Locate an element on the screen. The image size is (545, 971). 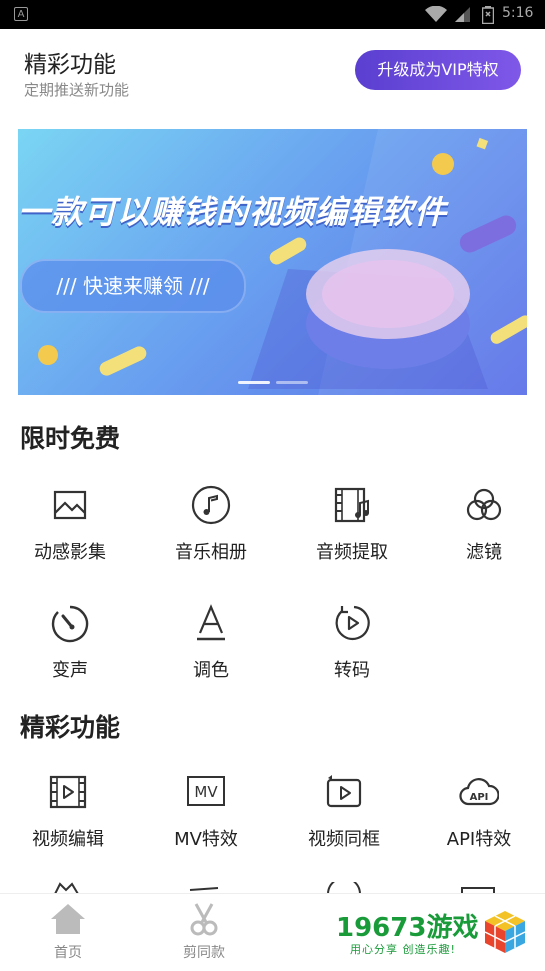
api-cloud-icon: API is located at coordinates (479, 792).